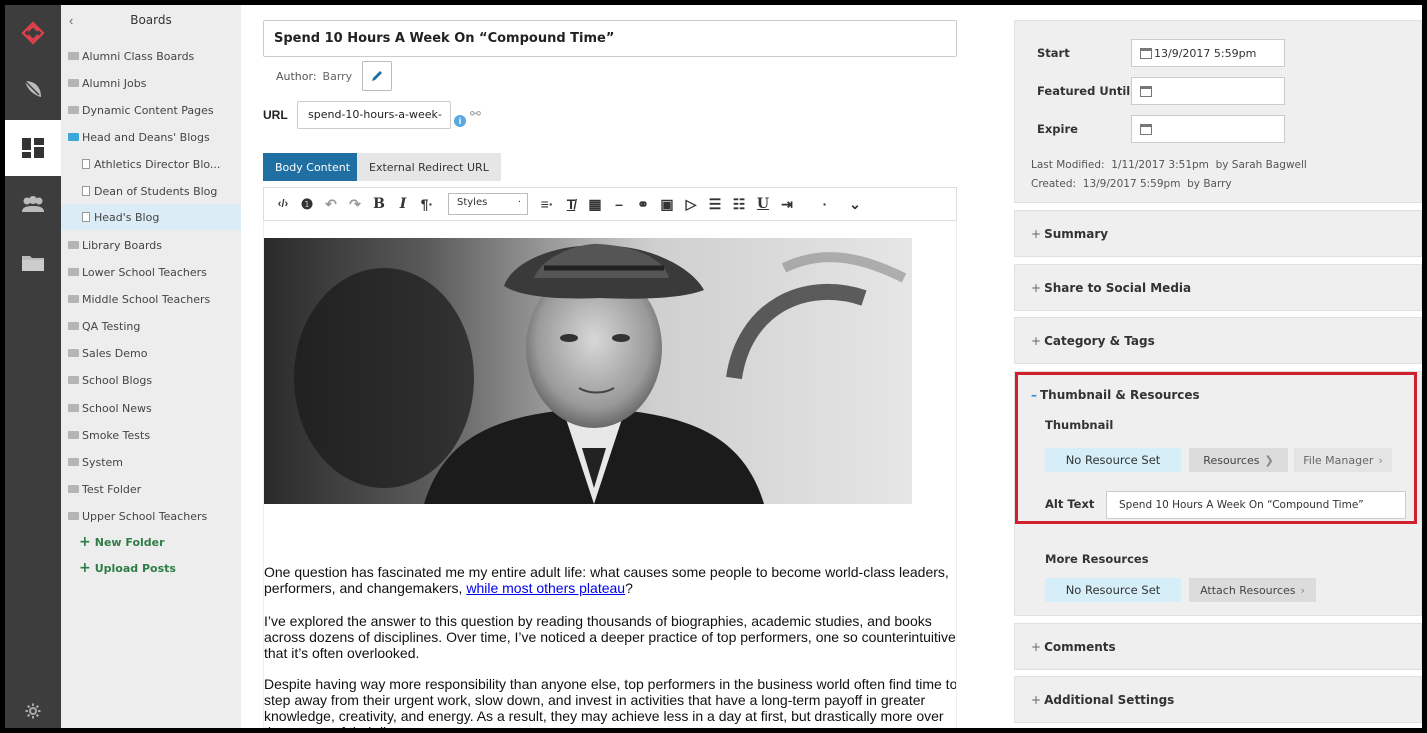 This screenshot has width=1427, height=733. What do you see at coordinates (1208, 129) in the screenshot?
I see `expire-input` at bounding box center [1208, 129].